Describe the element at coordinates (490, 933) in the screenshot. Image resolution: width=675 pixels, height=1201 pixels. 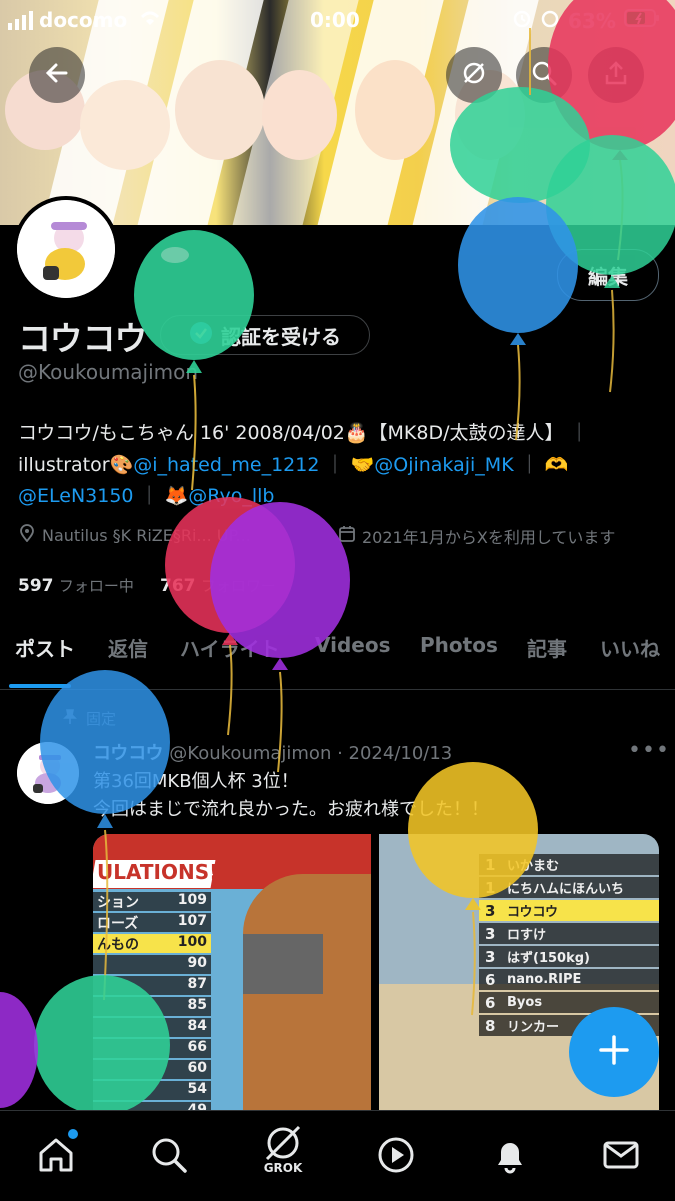
I see `standing-rank: 3` at that location.